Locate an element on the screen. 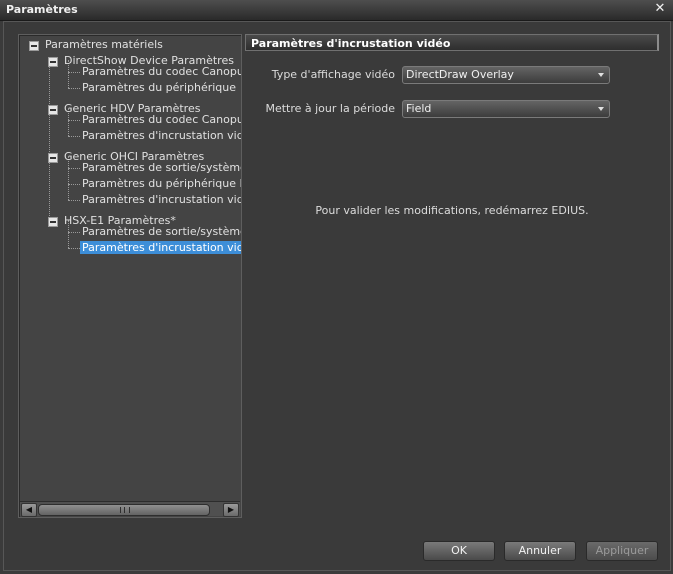  tree-item: Paramètres du périphérique is located at coordinates (159, 88).